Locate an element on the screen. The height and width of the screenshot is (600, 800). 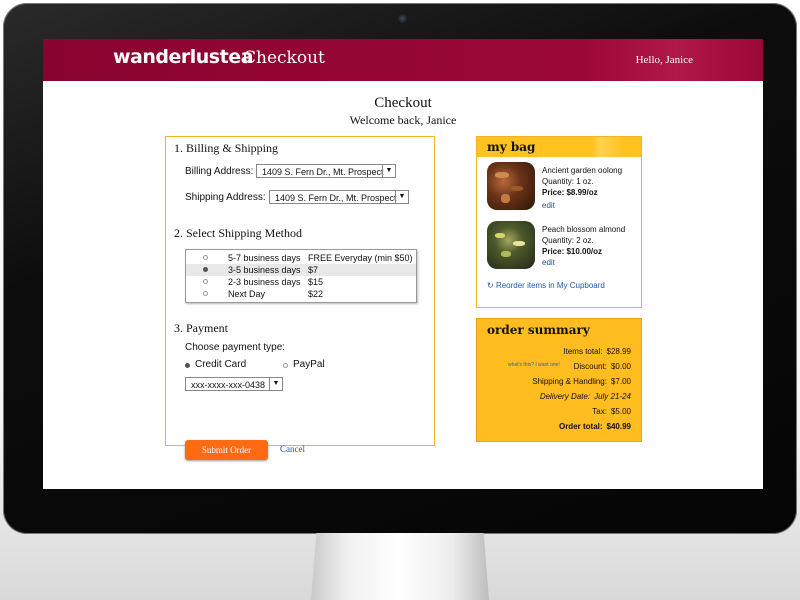
item-name: Peach blossom almond is located at coordinates (584, 229).